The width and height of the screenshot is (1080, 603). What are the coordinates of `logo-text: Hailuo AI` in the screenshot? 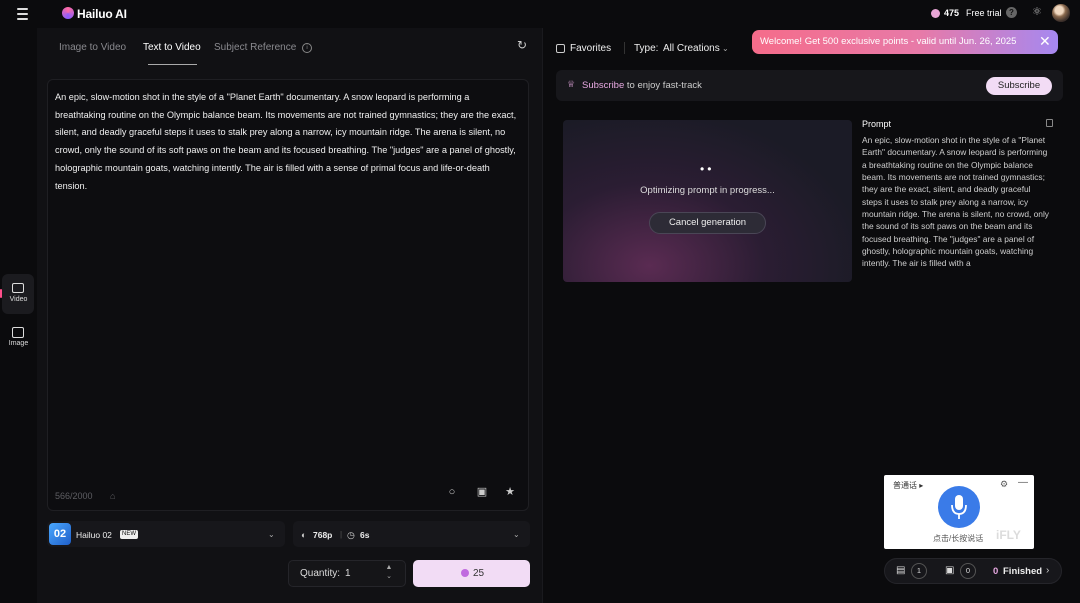 It's located at (102, 14).